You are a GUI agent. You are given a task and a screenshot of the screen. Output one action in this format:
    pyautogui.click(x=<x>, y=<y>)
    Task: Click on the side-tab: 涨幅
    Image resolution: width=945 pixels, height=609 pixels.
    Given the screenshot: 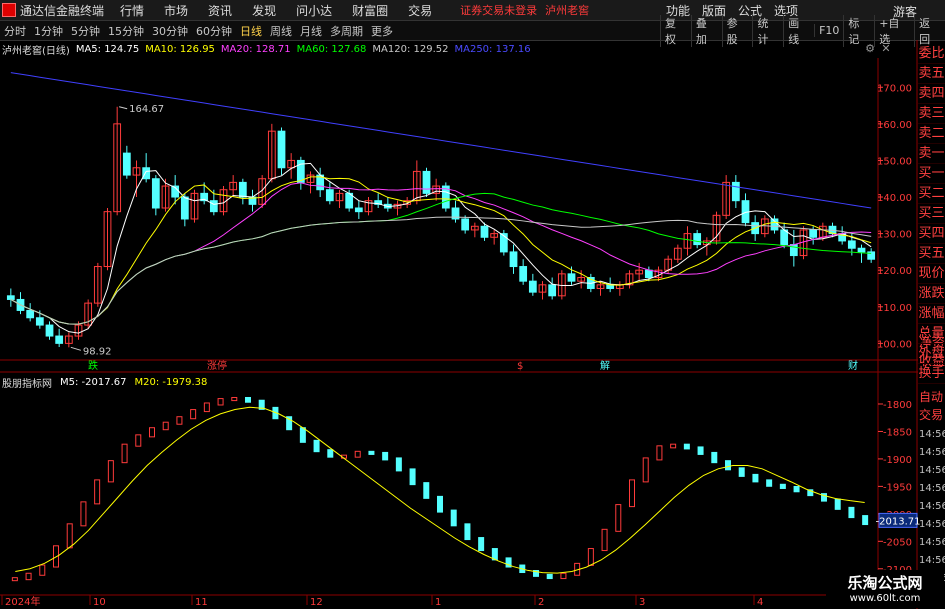 What is the action you would take?
    pyautogui.click(x=931, y=314)
    